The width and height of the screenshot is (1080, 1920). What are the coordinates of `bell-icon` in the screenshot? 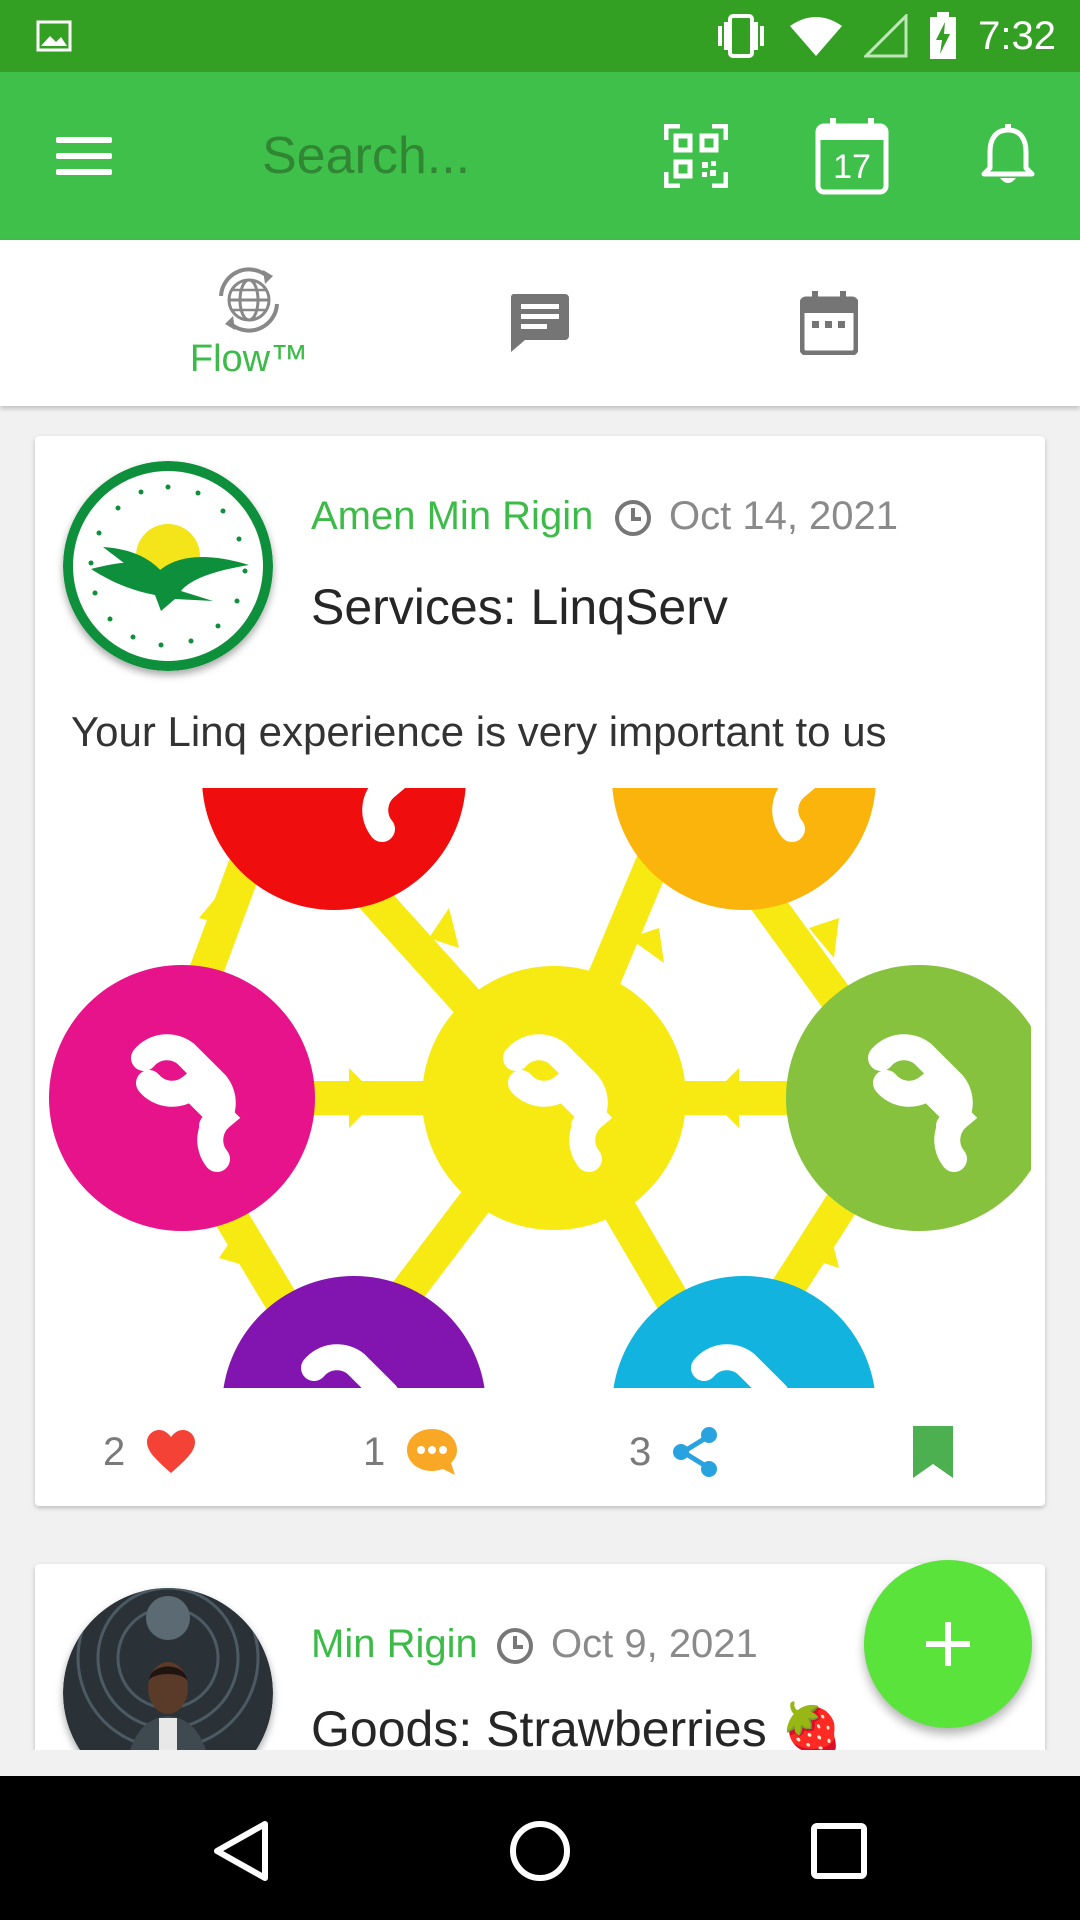 It's located at (1008, 153).